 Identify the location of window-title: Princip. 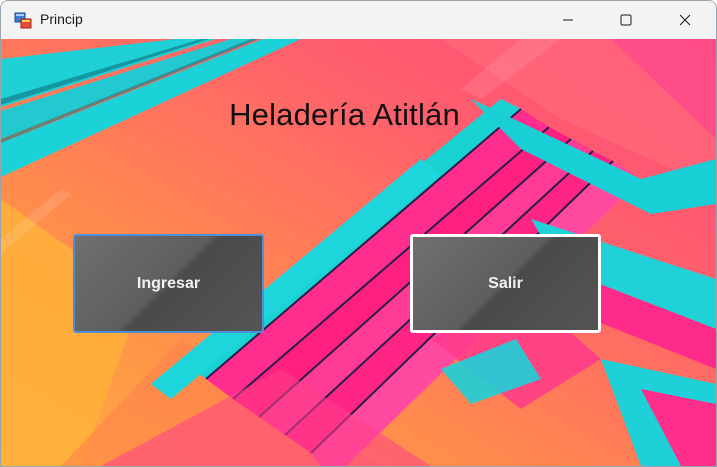
(61, 19).